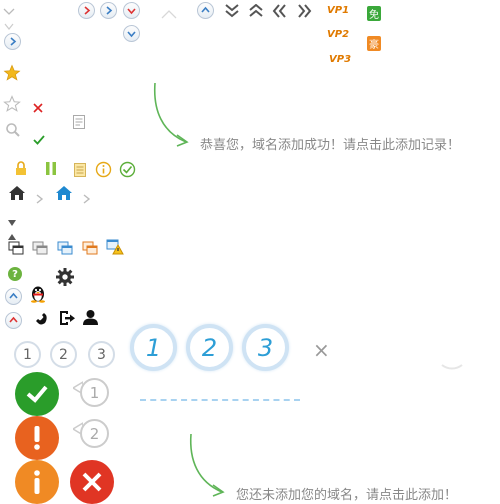  Describe the element at coordinates (16, 249) in the screenshot. I see `window-dark-icon` at that location.